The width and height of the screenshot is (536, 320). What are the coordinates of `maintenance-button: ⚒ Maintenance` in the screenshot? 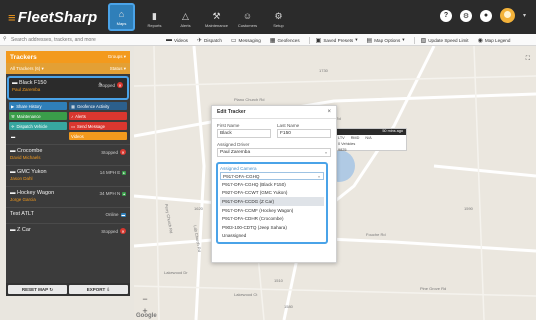 It's located at (38, 116).